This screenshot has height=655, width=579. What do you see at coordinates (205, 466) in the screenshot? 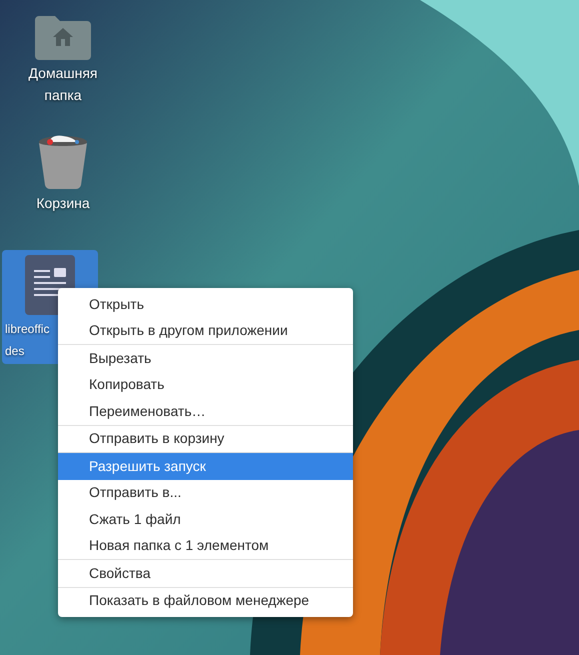
I see `menu-item: Разрешить запуск` at bounding box center [205, 466].